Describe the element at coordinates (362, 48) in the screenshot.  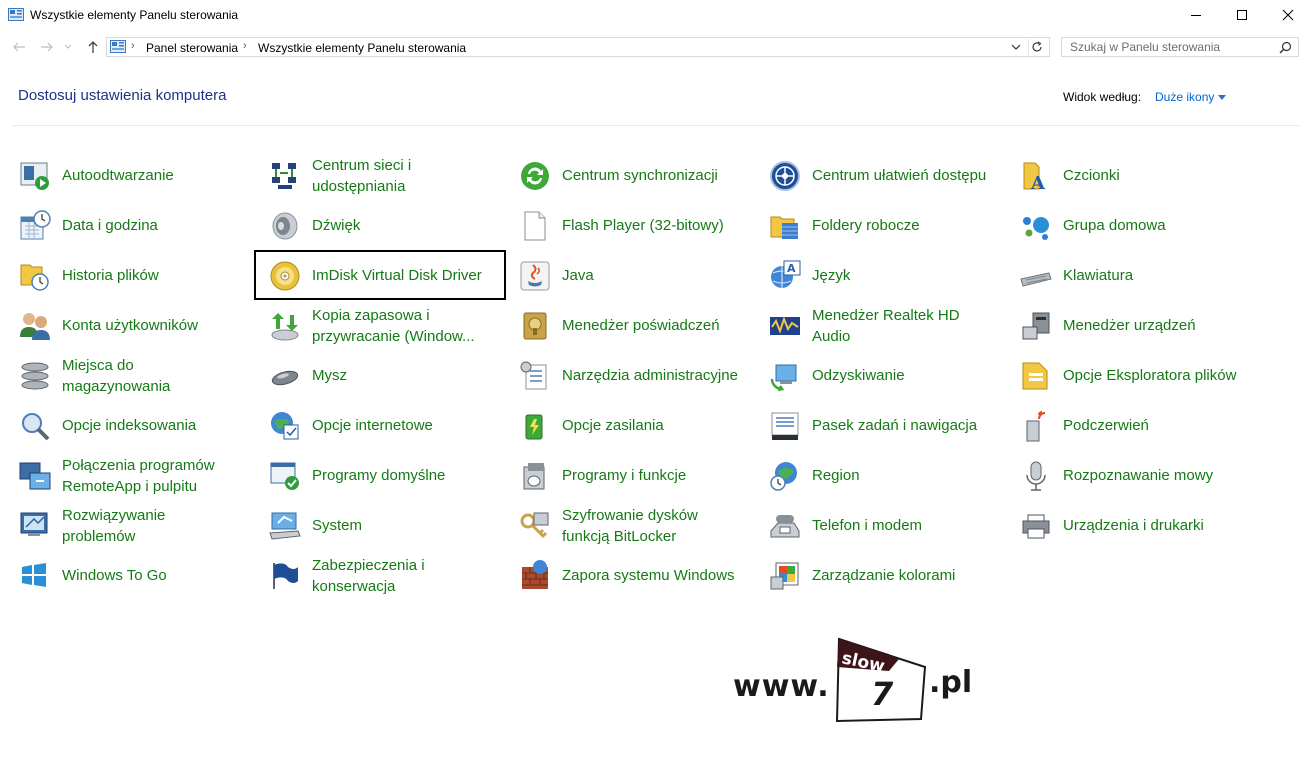
I see `breadcrumb-all-items: Wszystkie elementy Panelu sterowania` at that location.